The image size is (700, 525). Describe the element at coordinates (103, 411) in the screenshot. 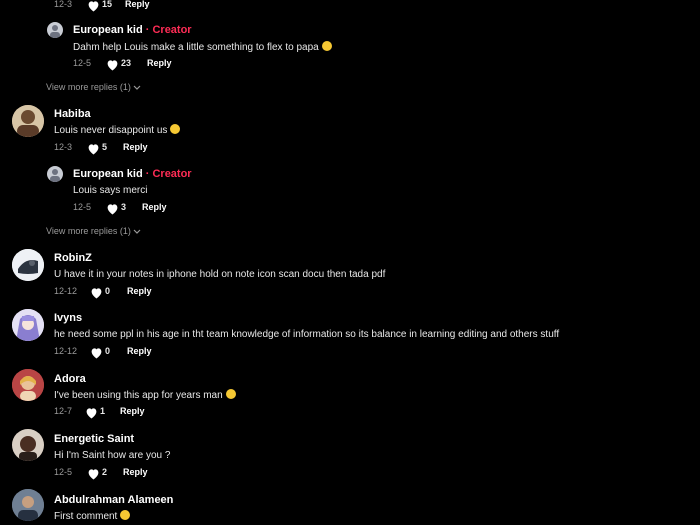

I see `like-count: 1` at that location.